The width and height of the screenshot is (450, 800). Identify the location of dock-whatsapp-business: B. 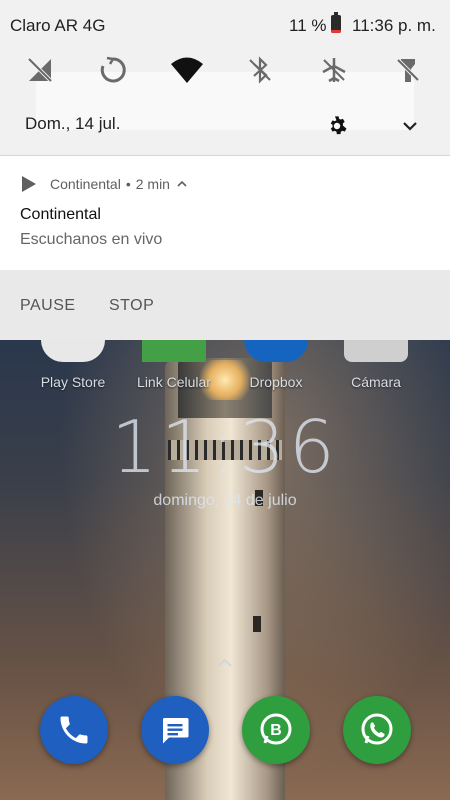
(276, 730).